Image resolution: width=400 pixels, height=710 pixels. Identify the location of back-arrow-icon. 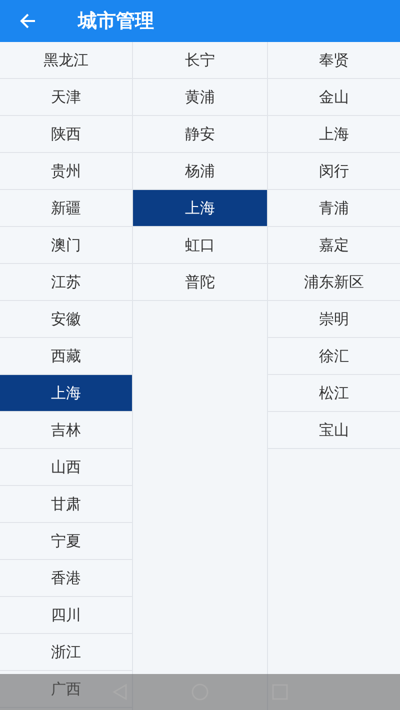
(28, 21).